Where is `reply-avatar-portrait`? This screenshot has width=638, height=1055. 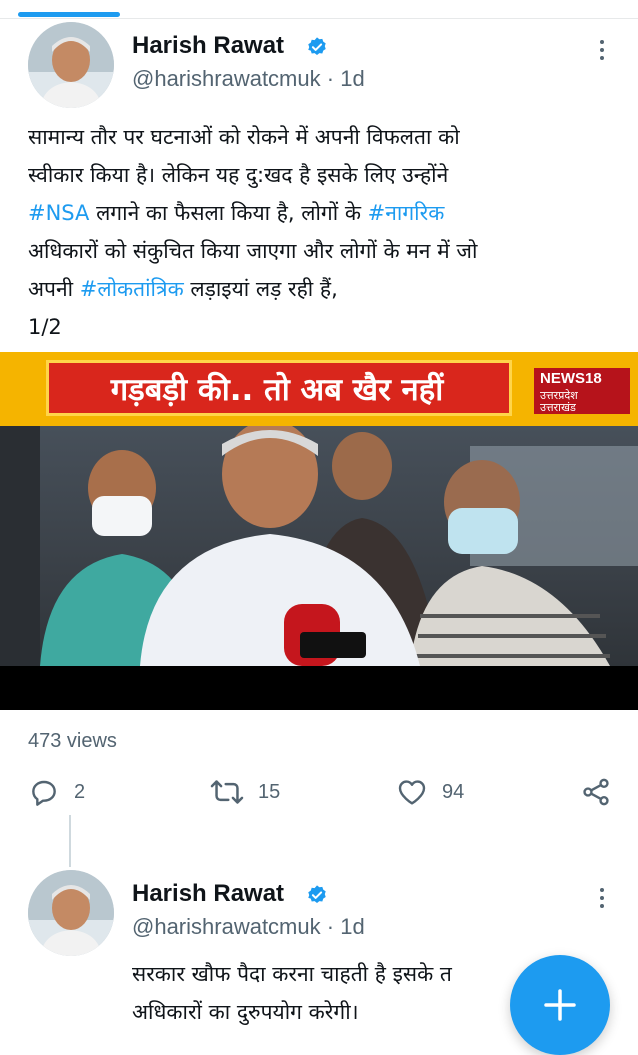
reply-avatar-portrait is located at coordinates (71, 913).